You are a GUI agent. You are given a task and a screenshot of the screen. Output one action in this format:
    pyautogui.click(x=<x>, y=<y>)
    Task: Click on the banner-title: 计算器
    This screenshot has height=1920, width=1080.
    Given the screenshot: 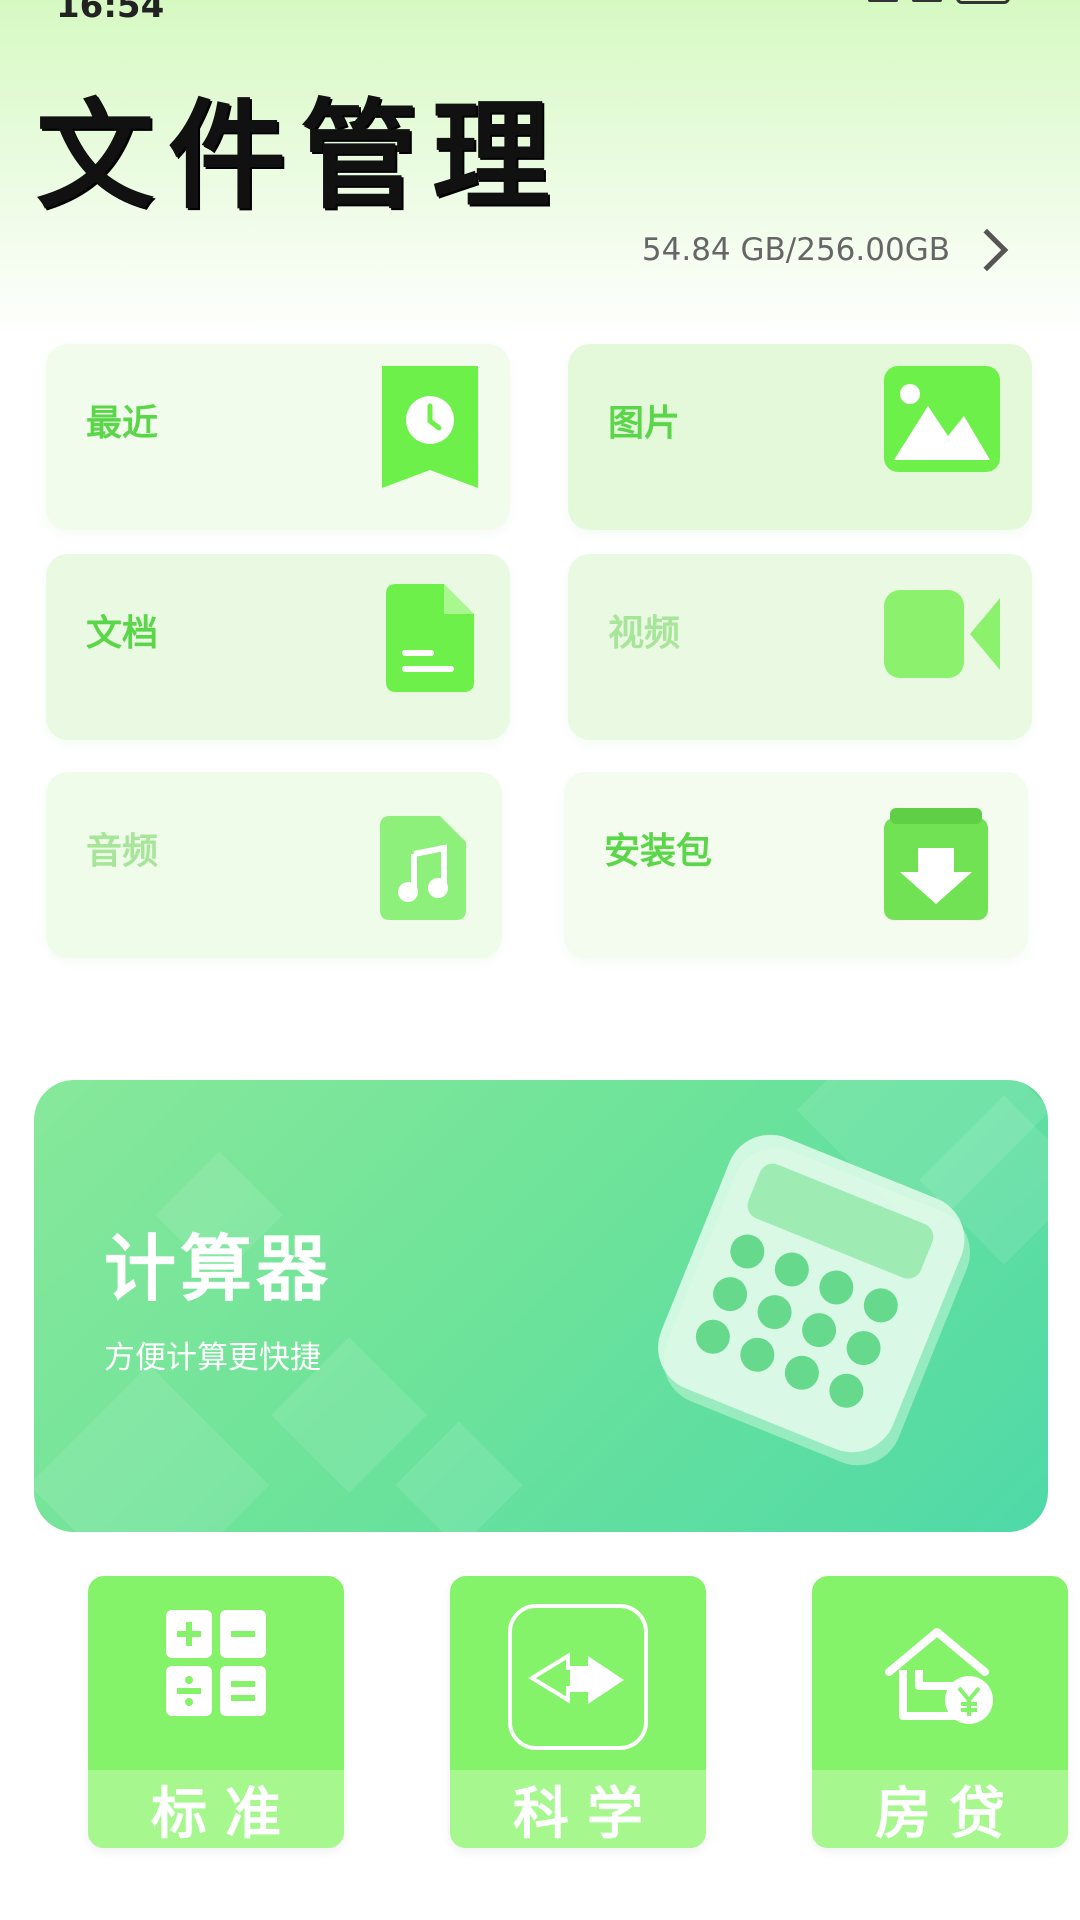 What is the action you would take?
    pyautogui.click(x=218, y=1269)
    